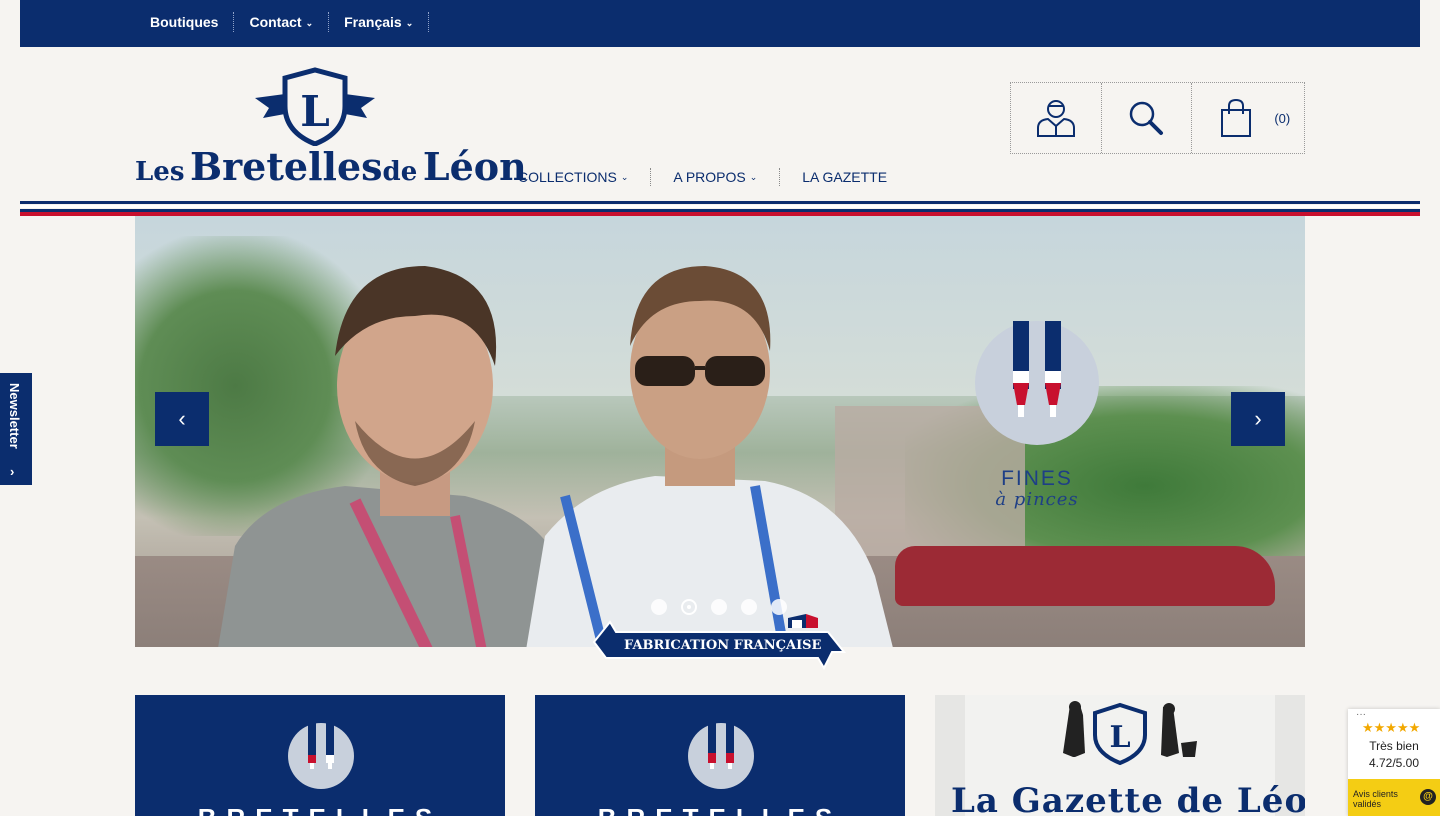 This screenshot has height=816, width=1440. Describe the element at coordinates (723, 645) in the screenshot. I see `ribbon-label: FABRICATION FRANÇAISE` at that location.